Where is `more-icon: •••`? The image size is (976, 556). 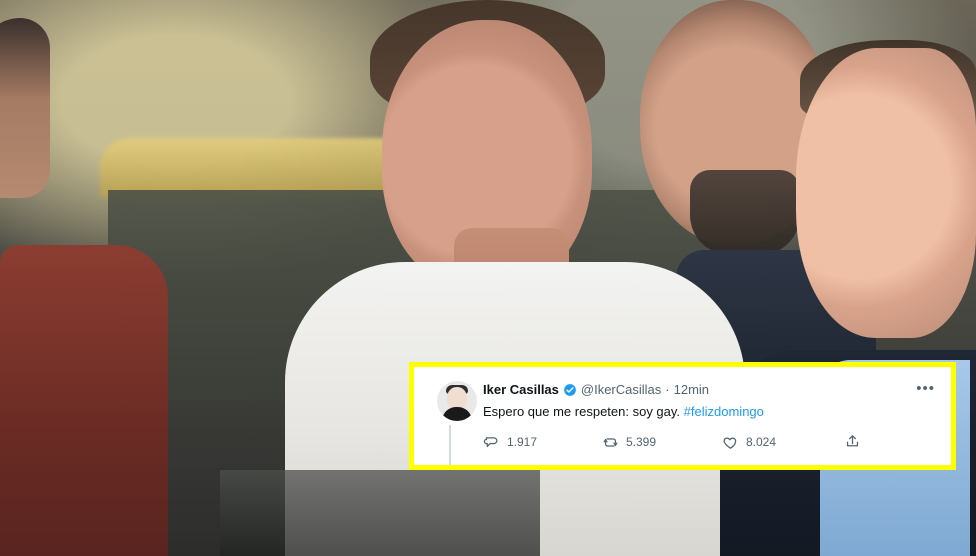
more-icon: ••• is located at coordinates (925, 388).